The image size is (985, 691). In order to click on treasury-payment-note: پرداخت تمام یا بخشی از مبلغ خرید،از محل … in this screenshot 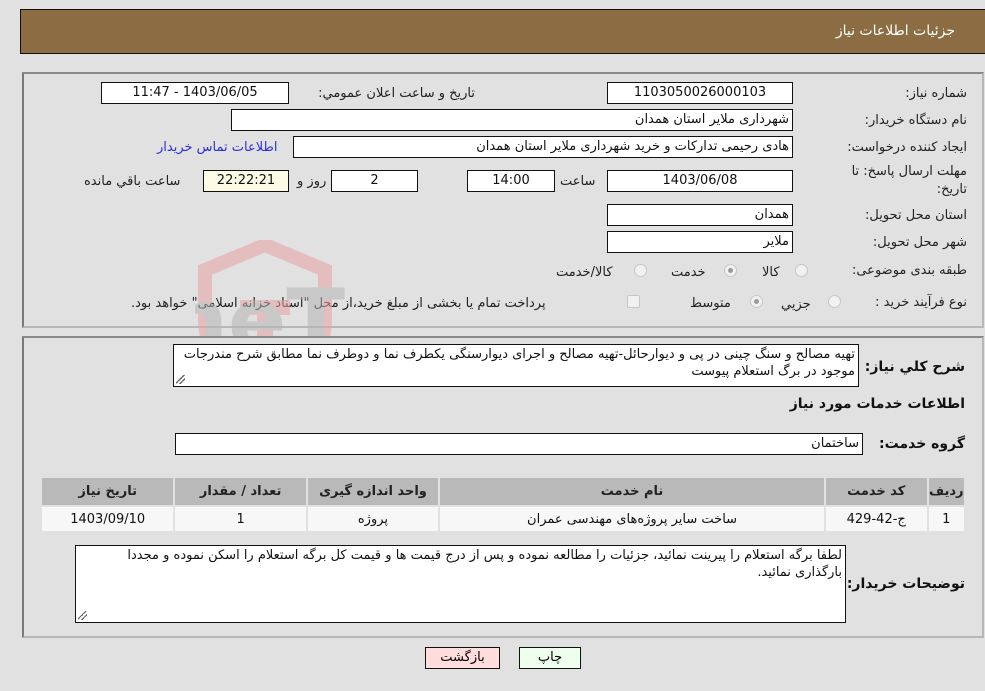, I will do `click(338, 303)`.